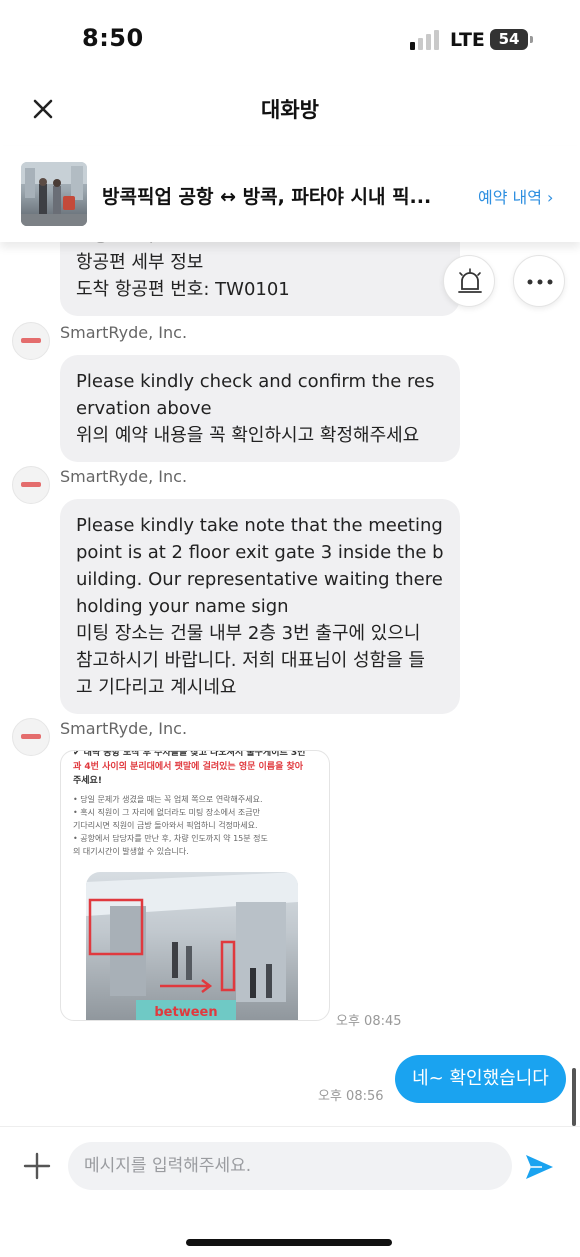 The height and width of the screenshot is (1257, 580). What do you see at coordinates (113, 38) in the screenshot?
I see `status-time: 8:50` at bounding box center [113, 38].